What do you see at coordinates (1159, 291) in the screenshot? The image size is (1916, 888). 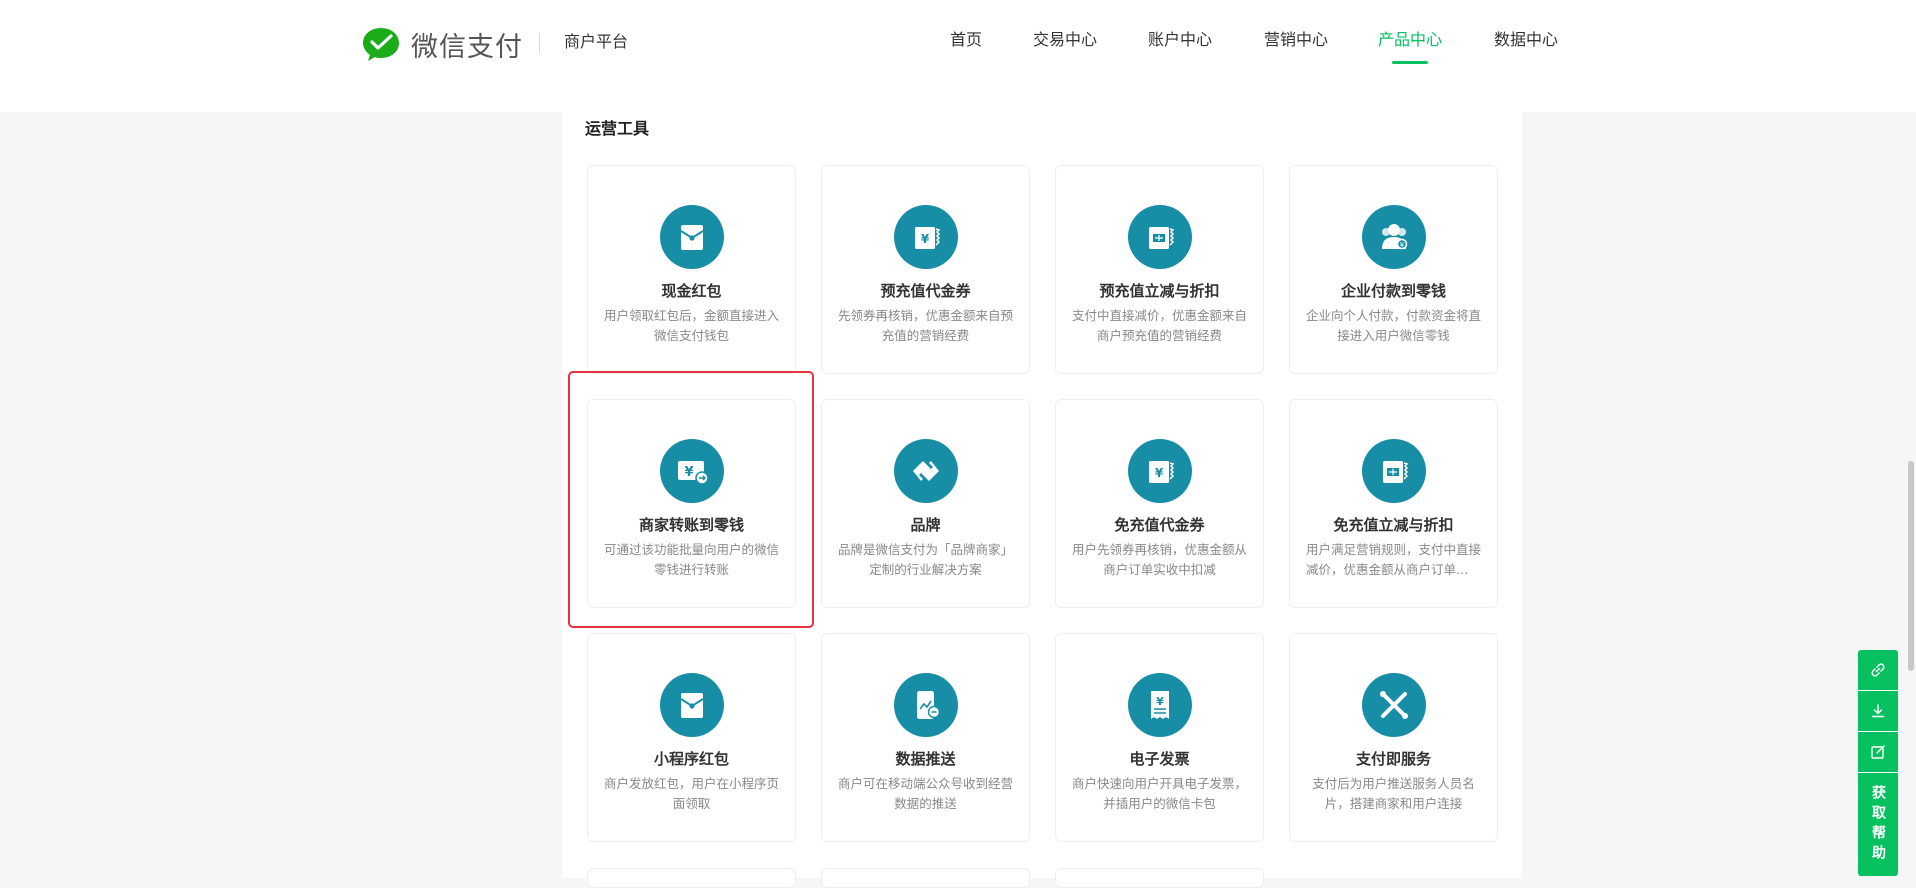 I see `card-title: 预充值立减与折扣` at bounding box center [1159, 291].